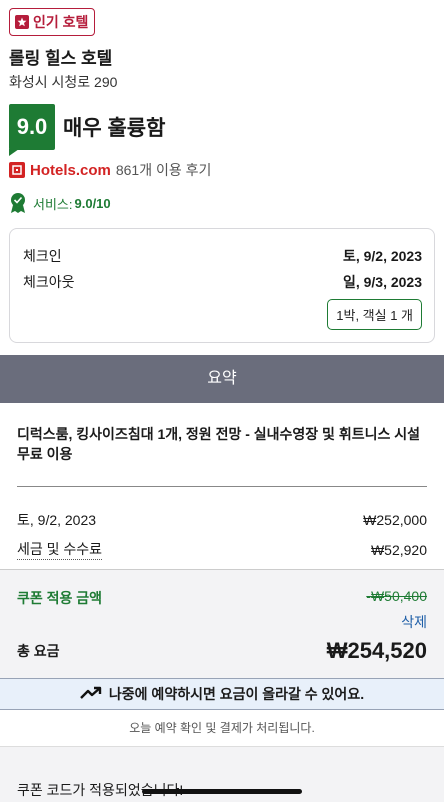 The width and height of the screenshot is (444, 802). What do you see at coordinates (222, 598) in the screenshot?
I see `coupon-row: 쿠폰 적용 금액 -₩50,400` at bounding box center [222, 598].